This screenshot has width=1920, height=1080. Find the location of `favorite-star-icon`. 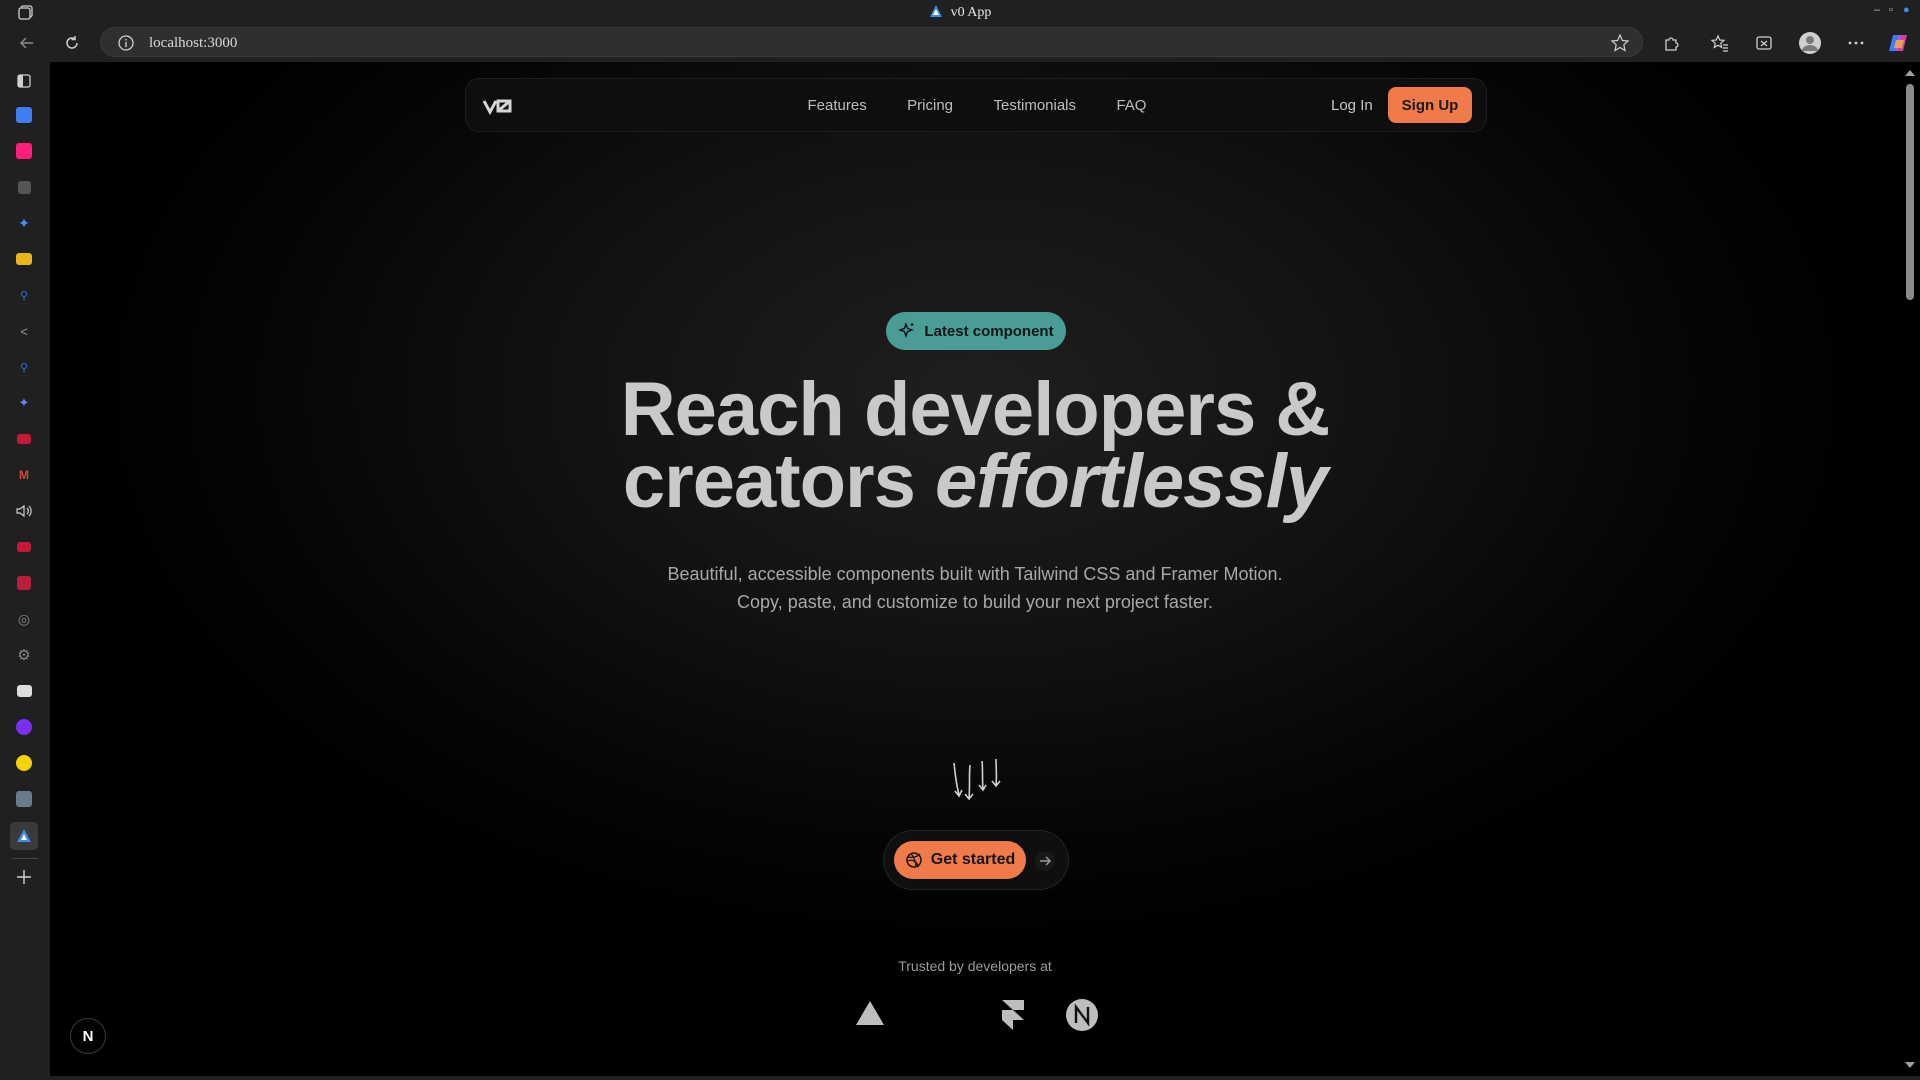

favorite-star-icon is located at coordinates (1620, 43).